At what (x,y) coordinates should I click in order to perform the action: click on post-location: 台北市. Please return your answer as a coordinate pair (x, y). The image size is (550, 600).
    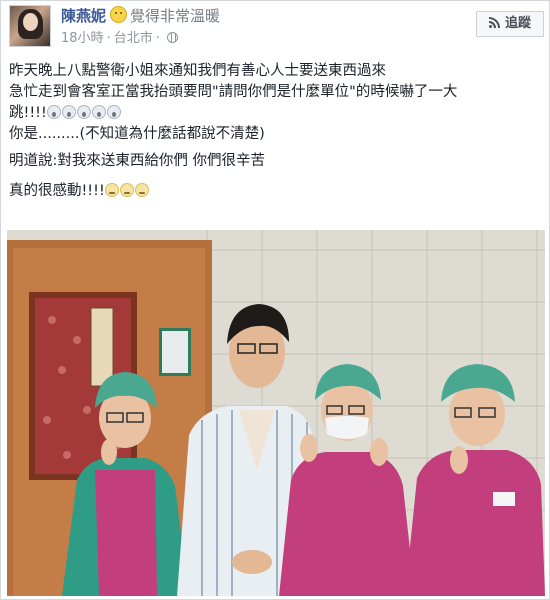
    Looking at the image, I should click on (133, 38).